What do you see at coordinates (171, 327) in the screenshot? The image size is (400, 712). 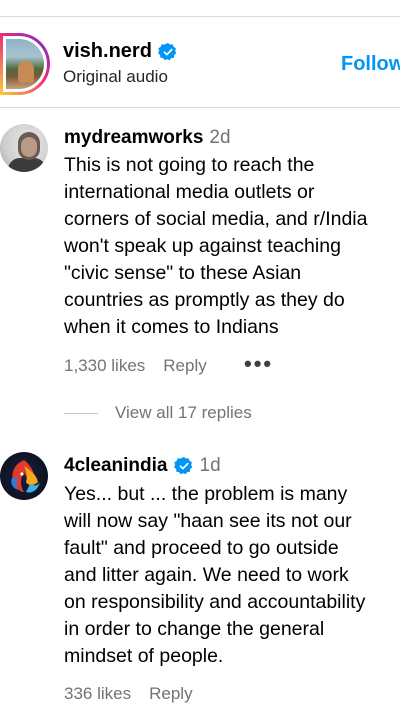 I see `comment-line: when it comes to Indians` at bounding box center [171, 327].